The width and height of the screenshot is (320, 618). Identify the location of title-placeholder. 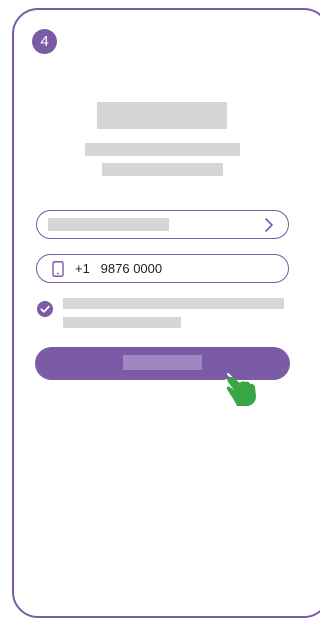
(162, 115).